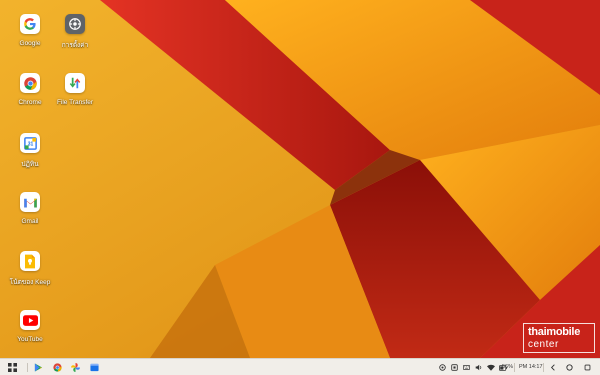 Image resolution: width=600 pixels, height=375 pixels. I want to click on back-button, so click(552, 367).